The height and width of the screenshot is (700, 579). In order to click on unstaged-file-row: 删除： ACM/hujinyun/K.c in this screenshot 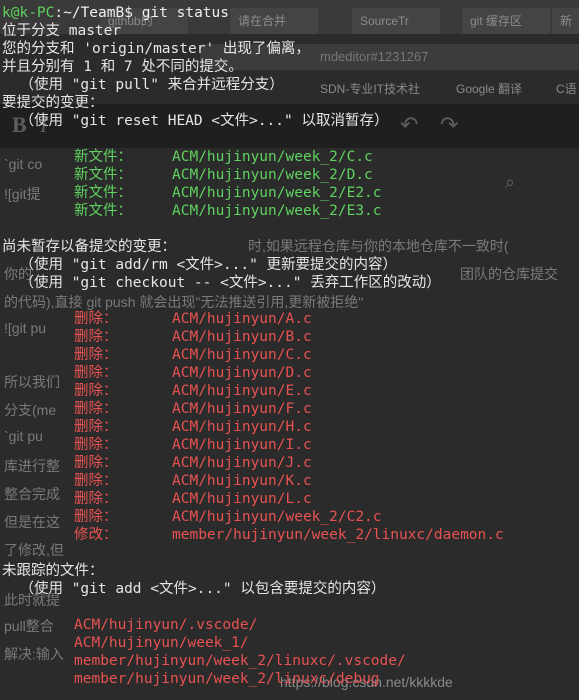, I will do `click(193, 481)`.